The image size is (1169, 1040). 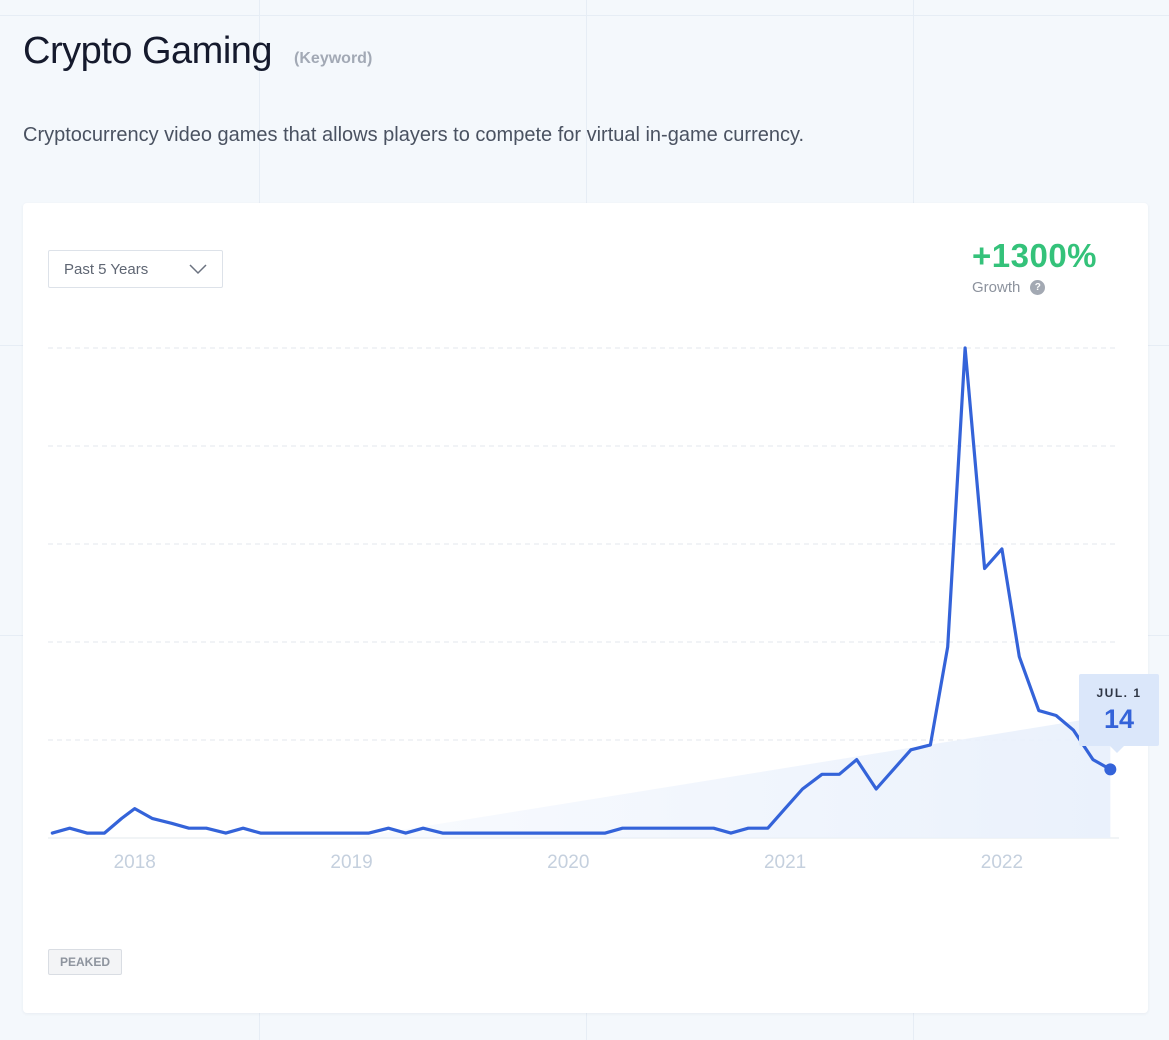 I want to click on timeframe-label: Past 5 Years, so click(x=106, y=269).